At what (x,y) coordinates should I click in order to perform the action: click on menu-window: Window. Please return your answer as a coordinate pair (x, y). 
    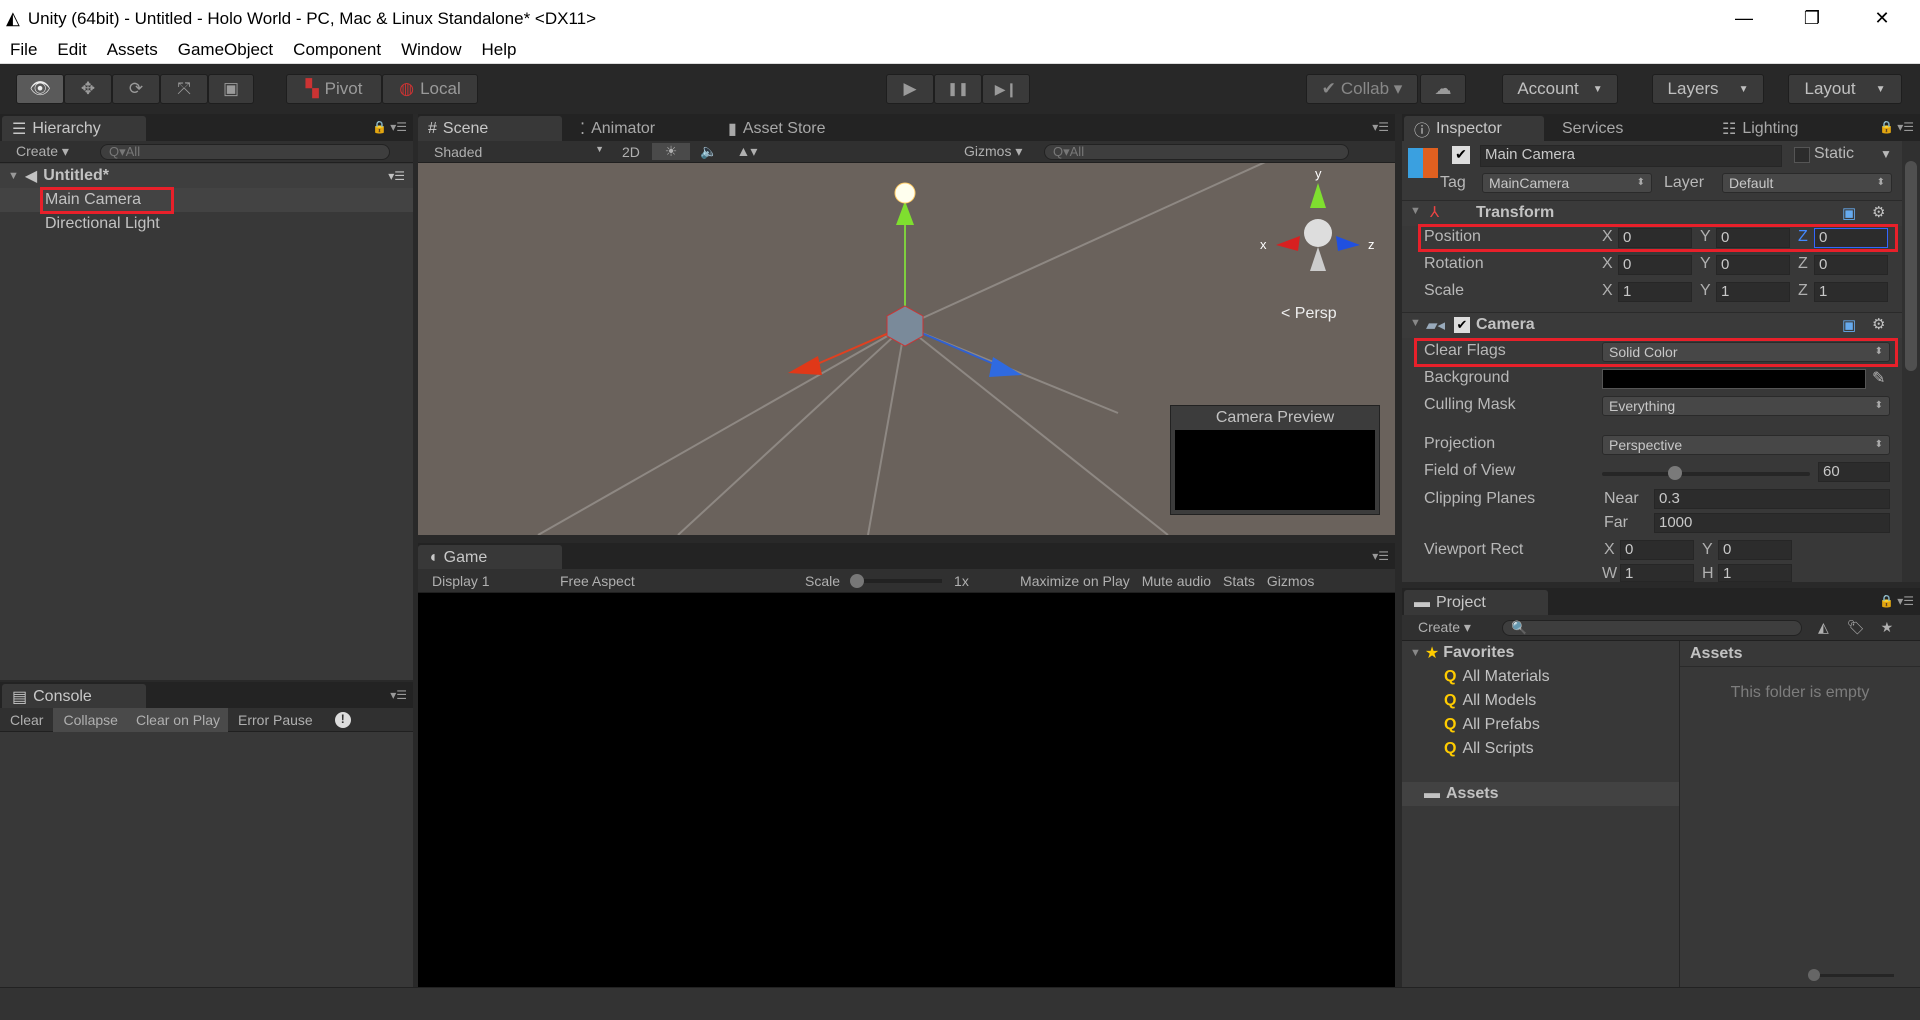
    Looking at the image, I should click on (431, 50).